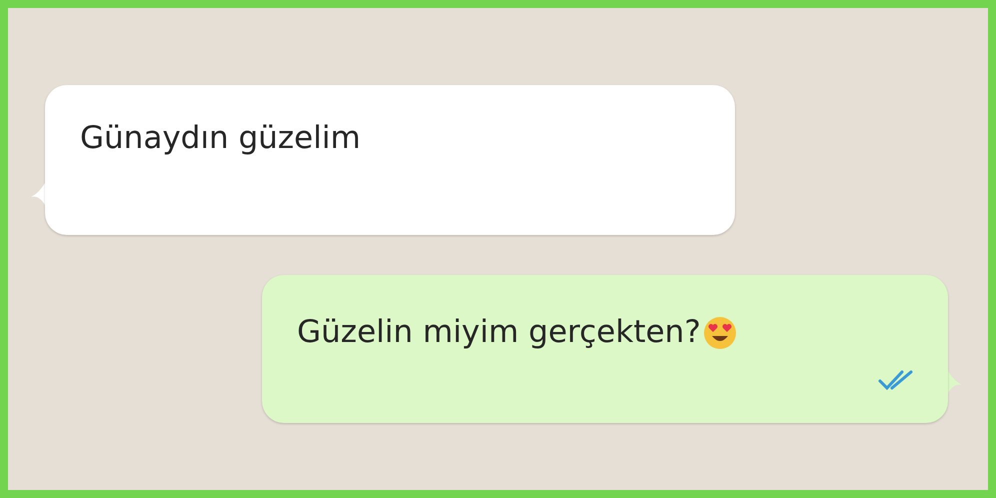 Image resolution: width=996 pixels, height=498 pixels. Describe the element at coordinates (220, 138) in the screenshot. I see `message-text: Günaydın güzelim` at that location.